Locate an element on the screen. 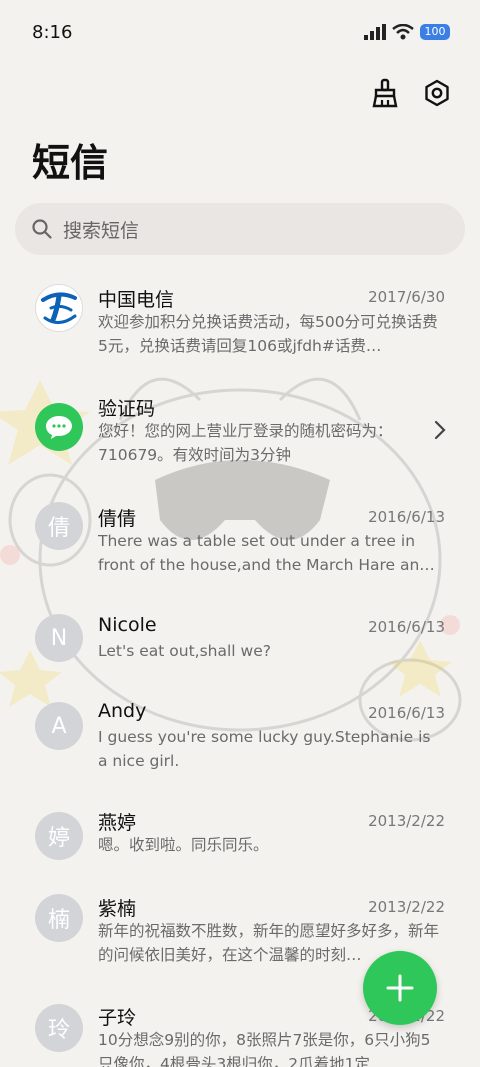  settings-icon is located at coordinates (437, 93).